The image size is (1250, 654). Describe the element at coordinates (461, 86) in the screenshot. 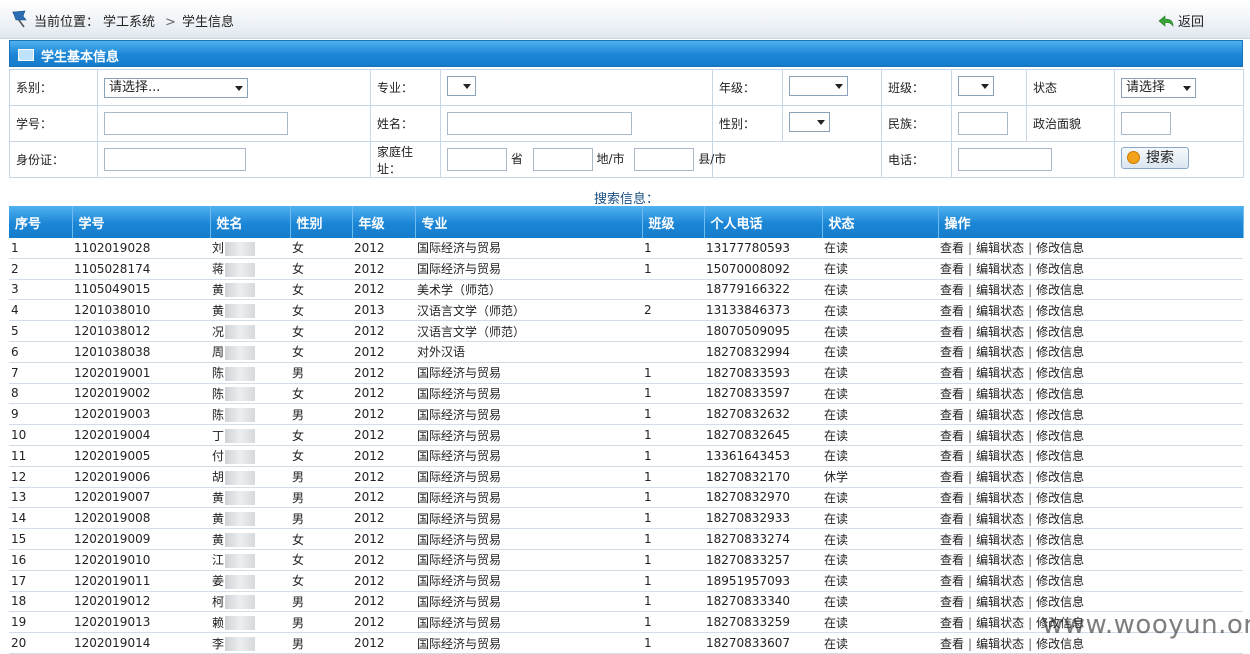

I see `major-select` at that location.